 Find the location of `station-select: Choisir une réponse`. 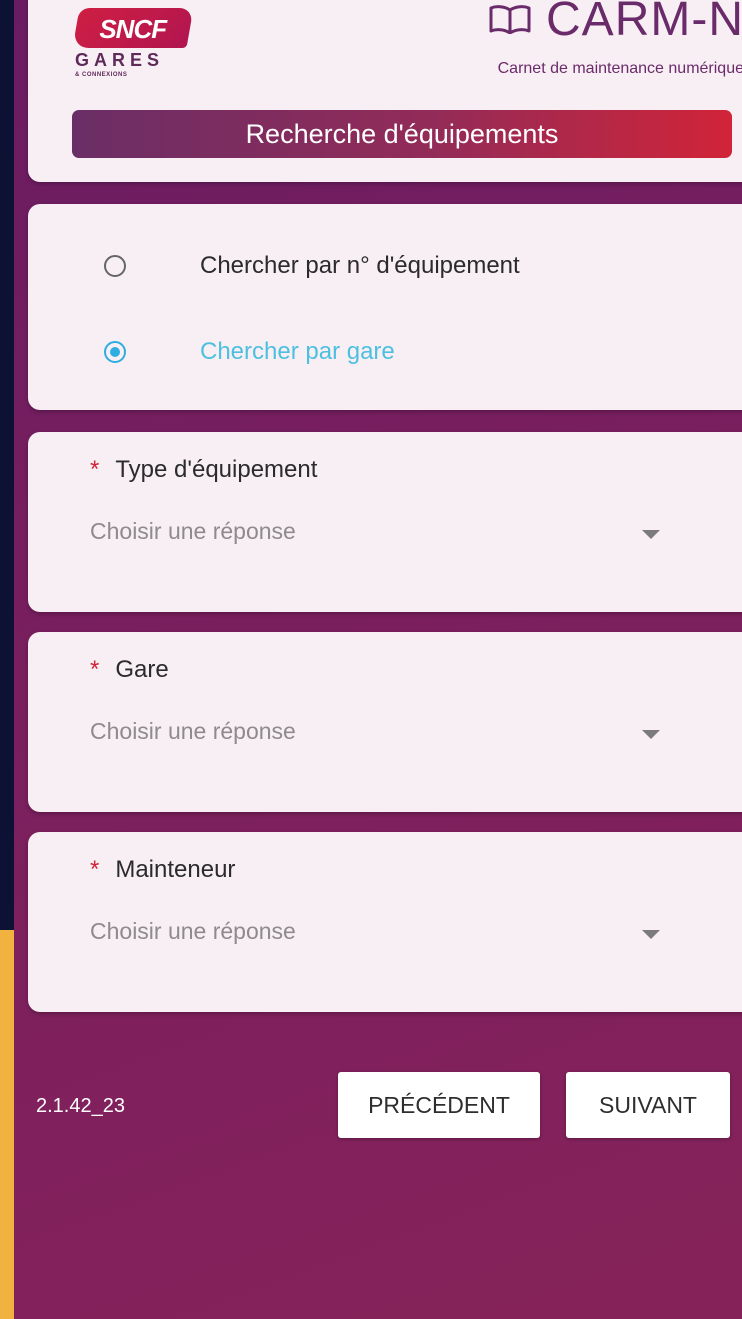

station-select: Choisir une réponse is located at coordinates (193, 731).